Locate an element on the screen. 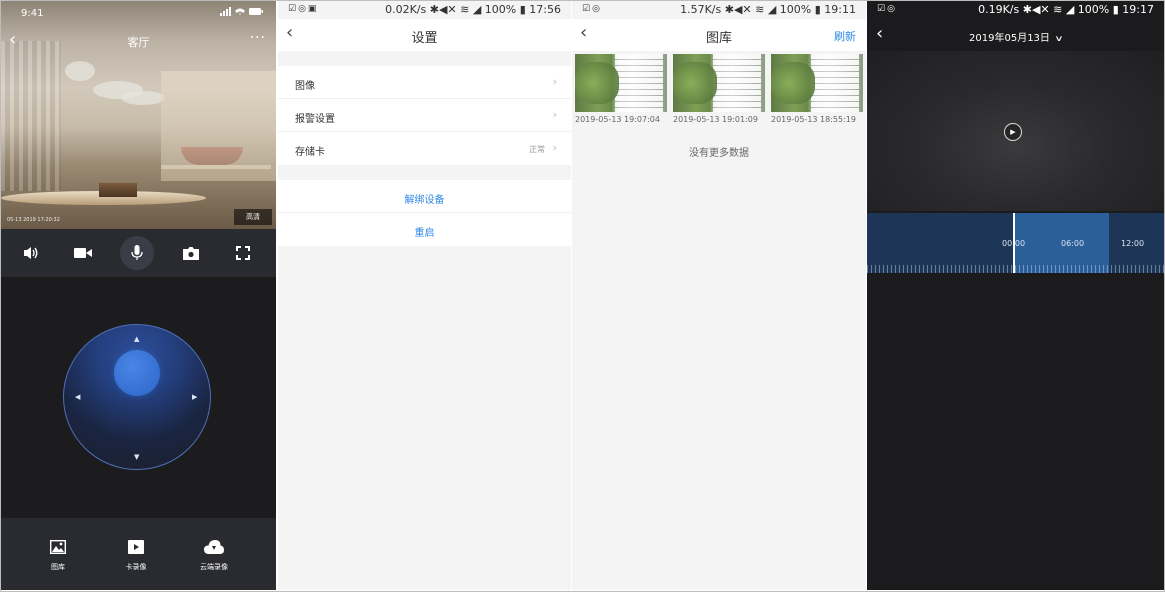  signal-battery-icon is located at coordinates (242, 13).